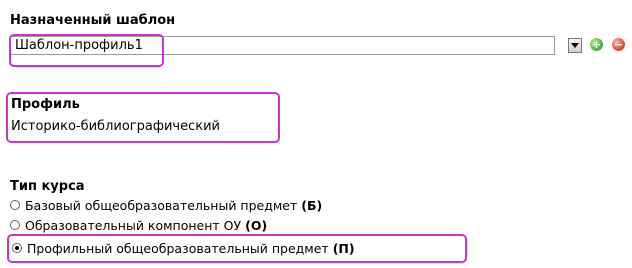  I want to click on assigned-template-title: Назначенный шаблон, so click(93, 20).